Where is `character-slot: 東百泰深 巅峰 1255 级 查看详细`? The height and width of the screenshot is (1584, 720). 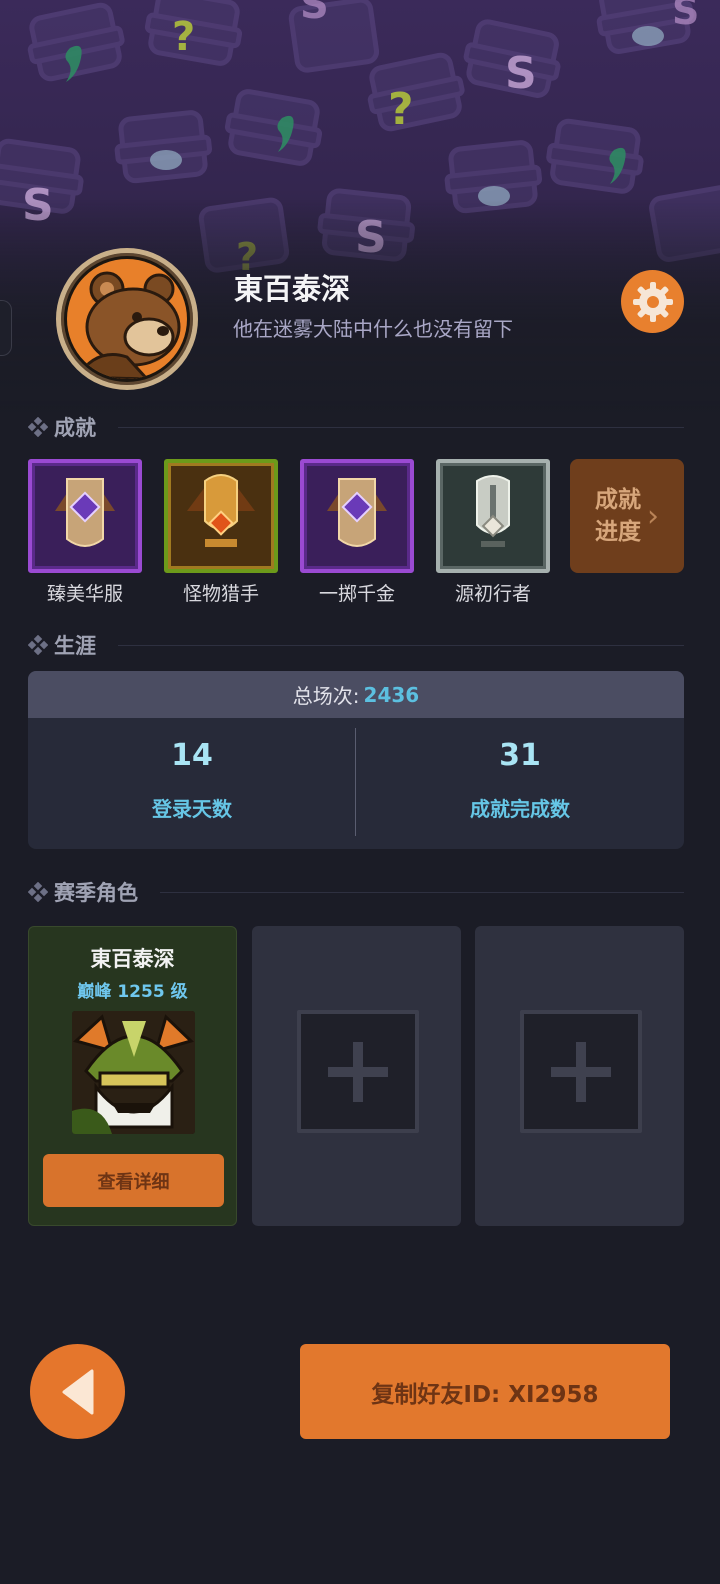 character-slot: 東百泰深 巅峰 1255 级 查看详细 is located at coordinates (132, 1076).